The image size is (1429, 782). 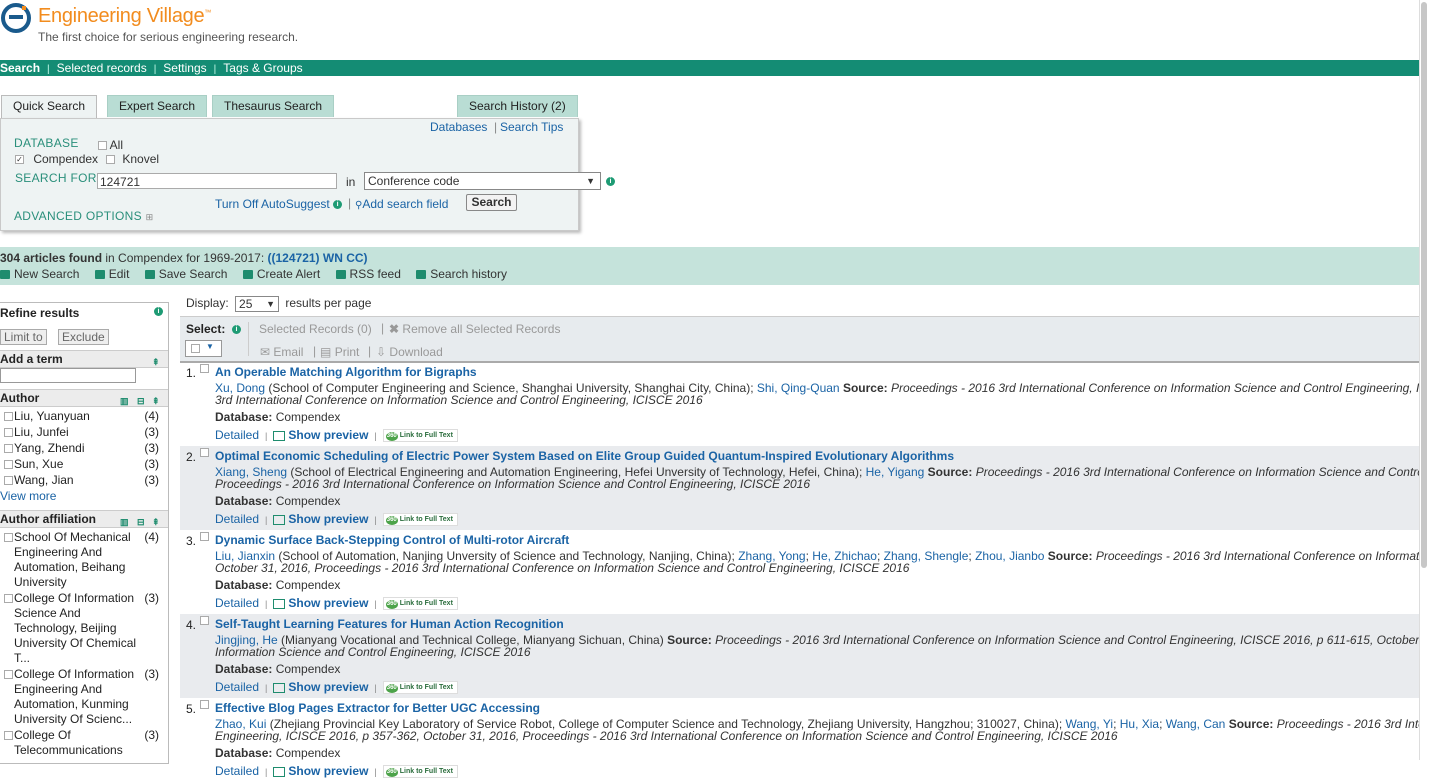 What do you see at coordinates (318, 258) in the screenshot?
I see `results-query-link: ((124721) WN CC)` at bounding box center [318, 258].